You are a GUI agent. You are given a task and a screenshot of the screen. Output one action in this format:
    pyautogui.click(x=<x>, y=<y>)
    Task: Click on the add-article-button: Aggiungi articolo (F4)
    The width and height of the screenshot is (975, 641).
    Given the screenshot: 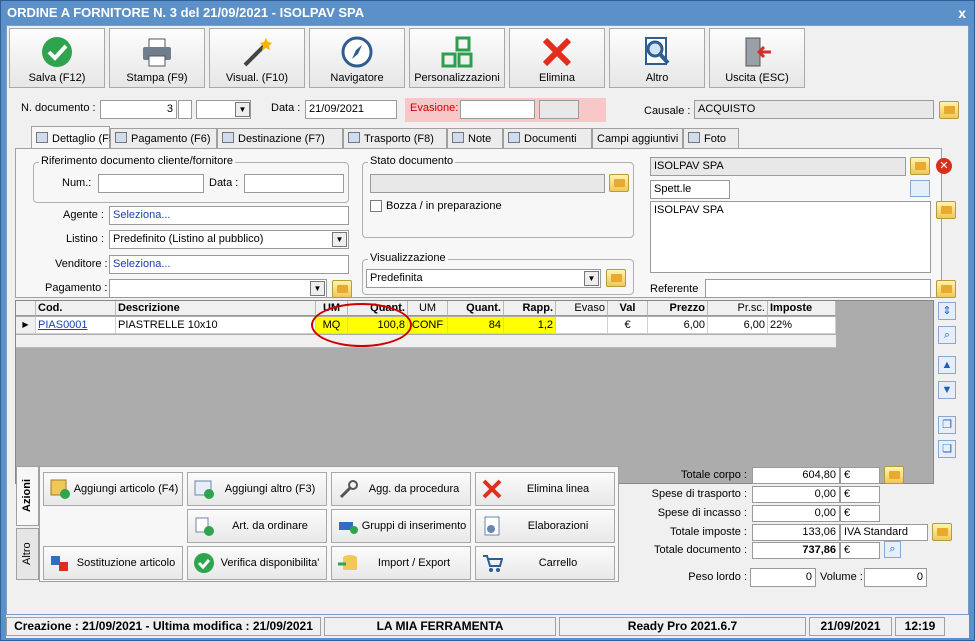 What is the action you would take?
    pyautogui.click(x=113, y=489)
    